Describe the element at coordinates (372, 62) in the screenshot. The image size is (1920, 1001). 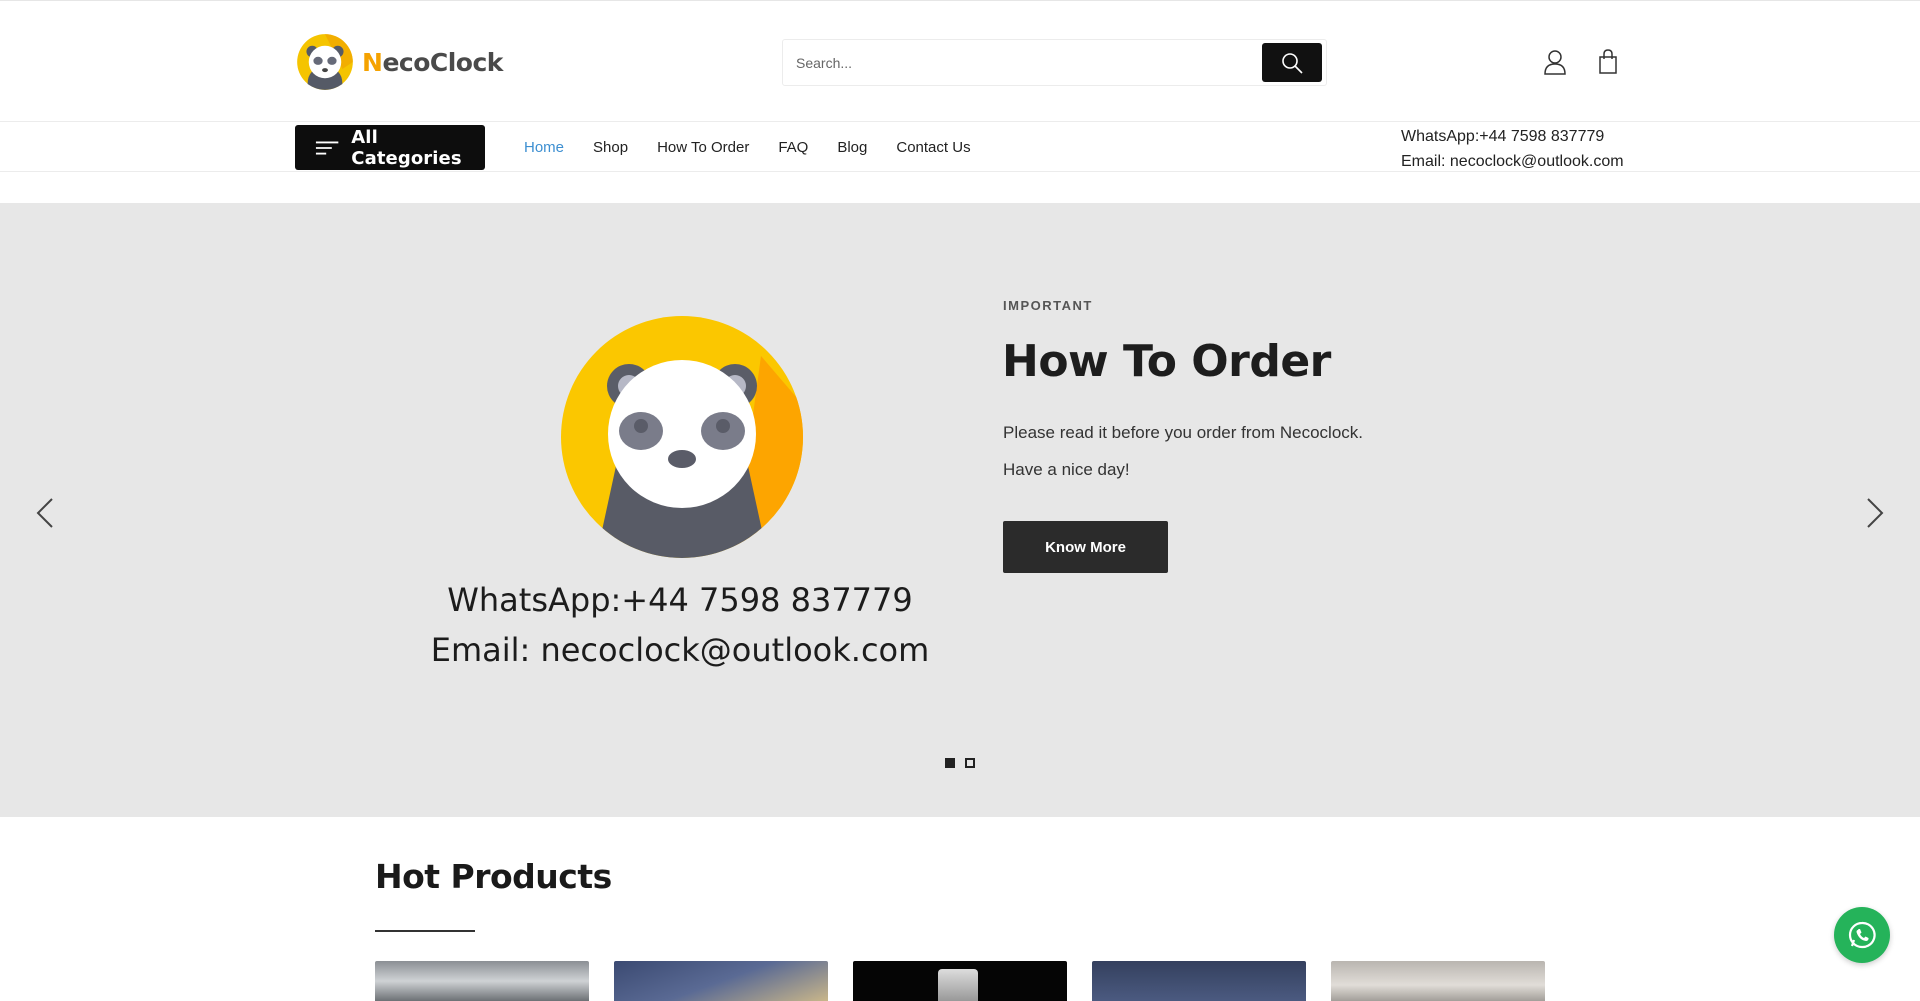
I see `logo-initial: N` at that location.